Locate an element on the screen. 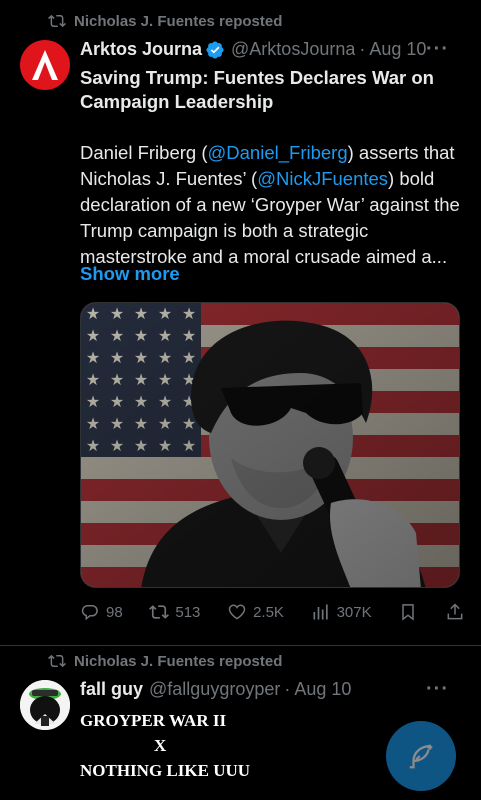  mention-link: @NickJFuentes is located at coordinates (322, 178).